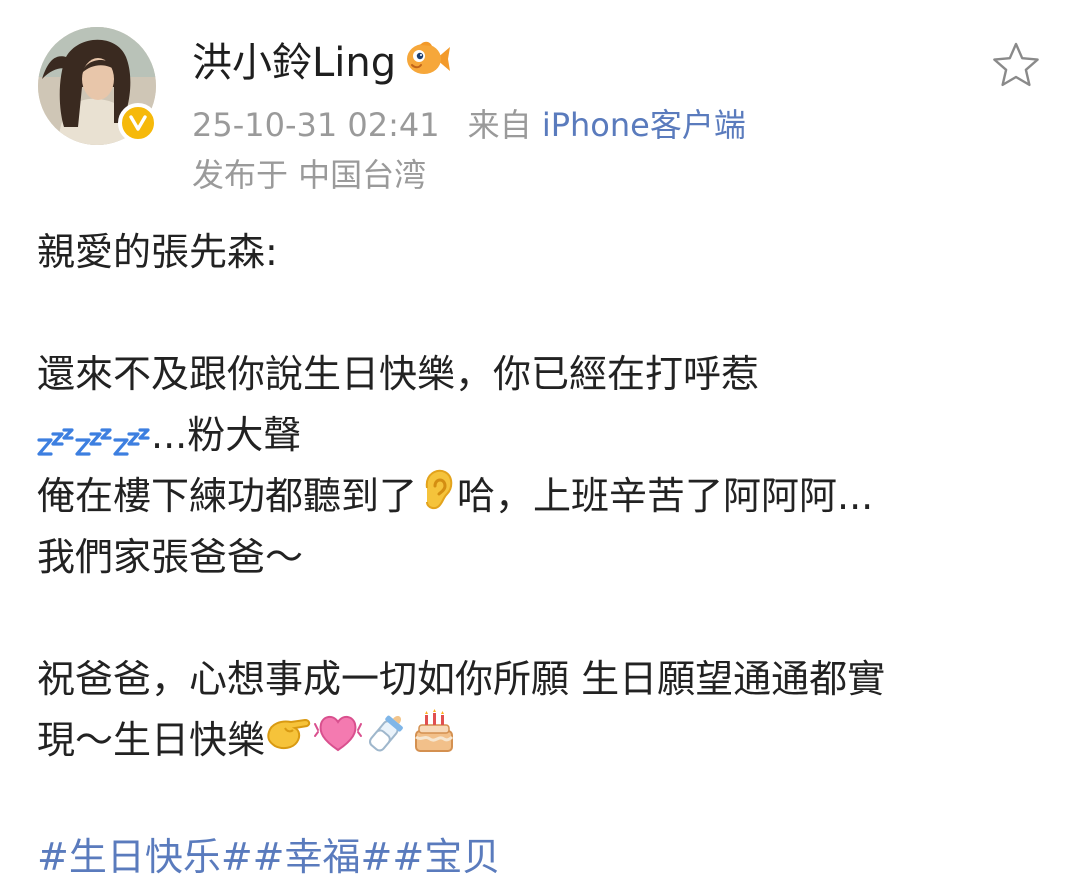 This screenshot has width=1078, height=881. What do you see at coordinates (398, 374) in the screenshot?
I see `post-line: 還來不及跟你說生日快樂，你已經在打呼惹` at bounding box center [398, 374].